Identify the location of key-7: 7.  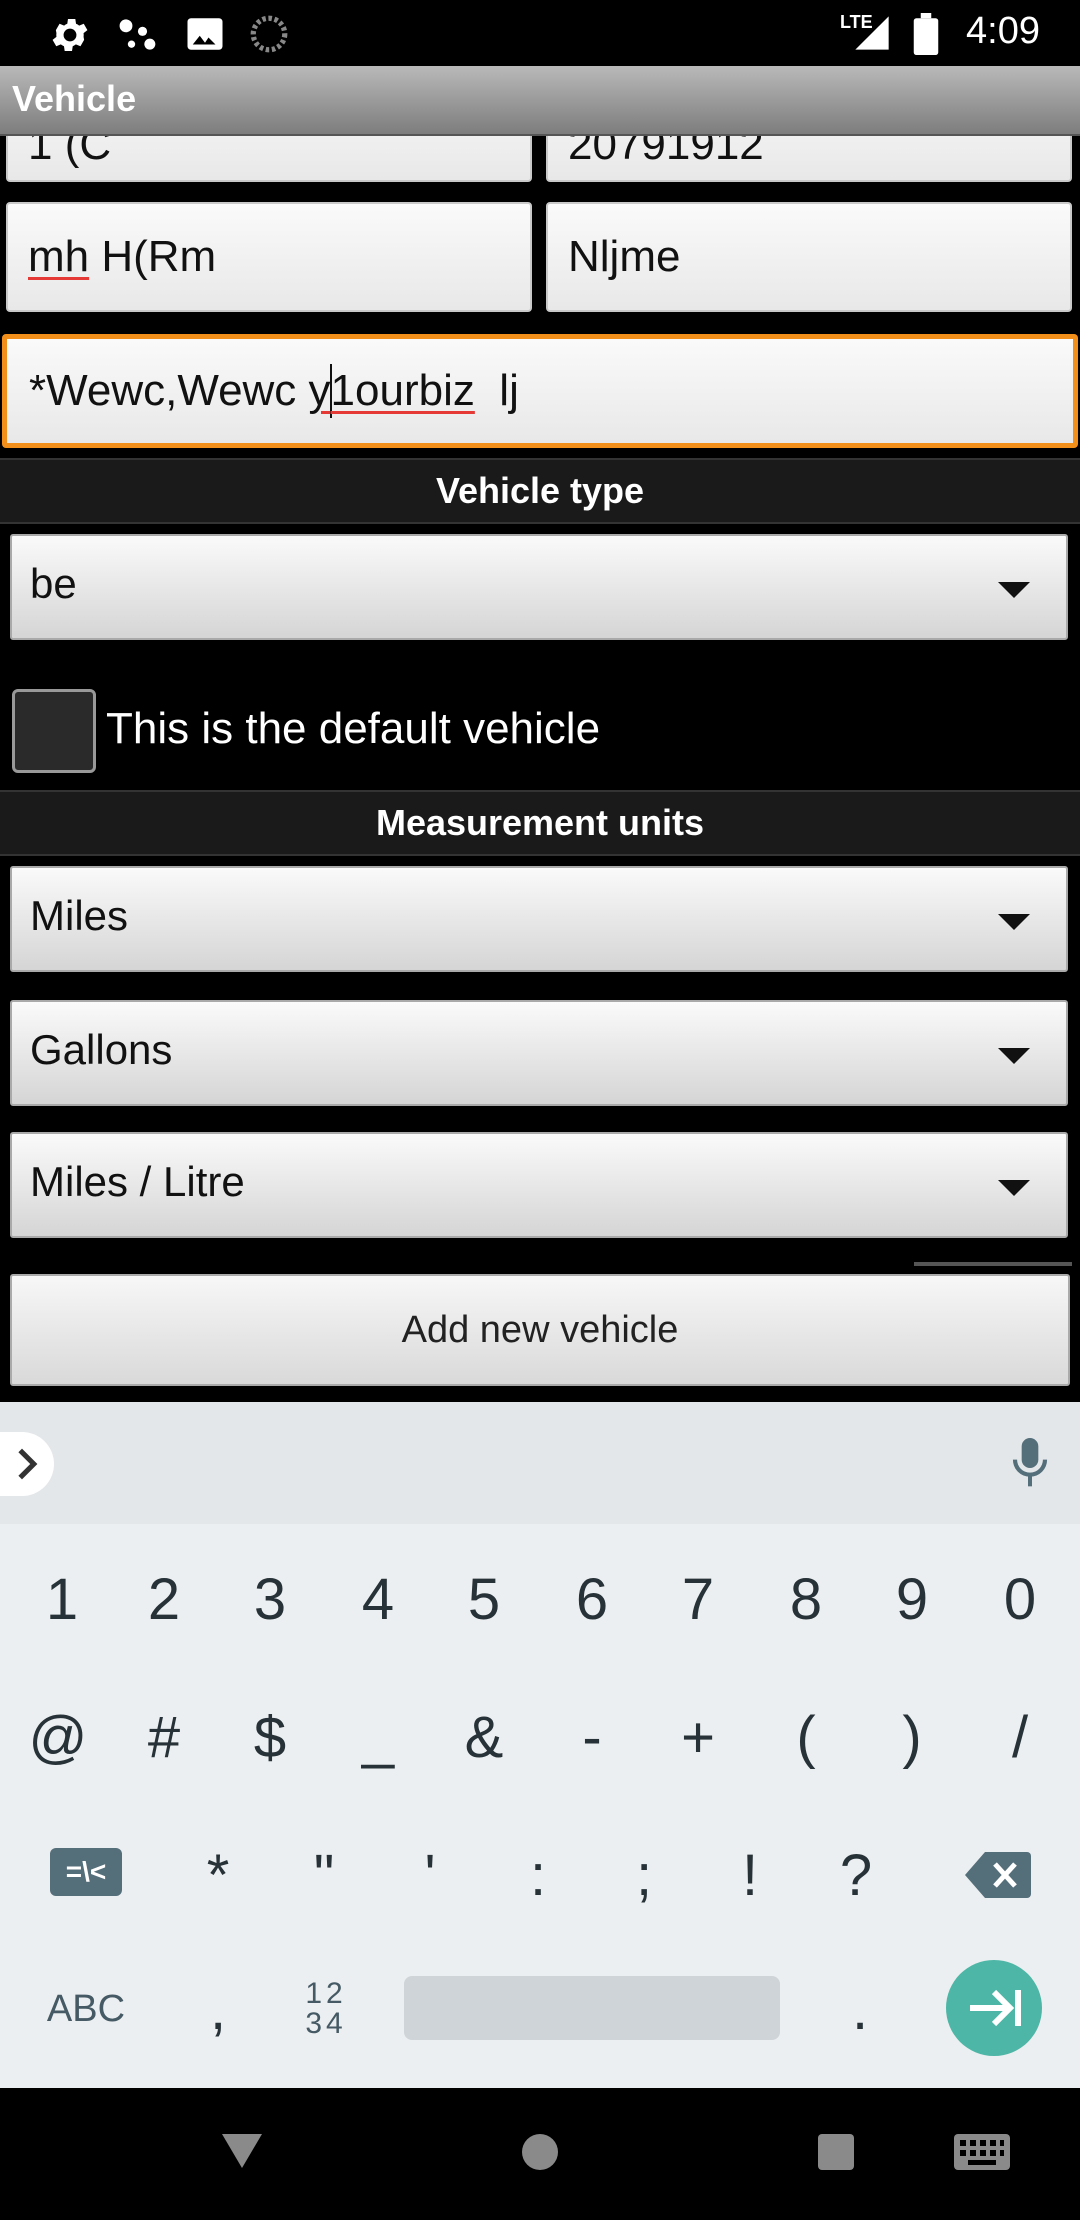
(698, 1599).